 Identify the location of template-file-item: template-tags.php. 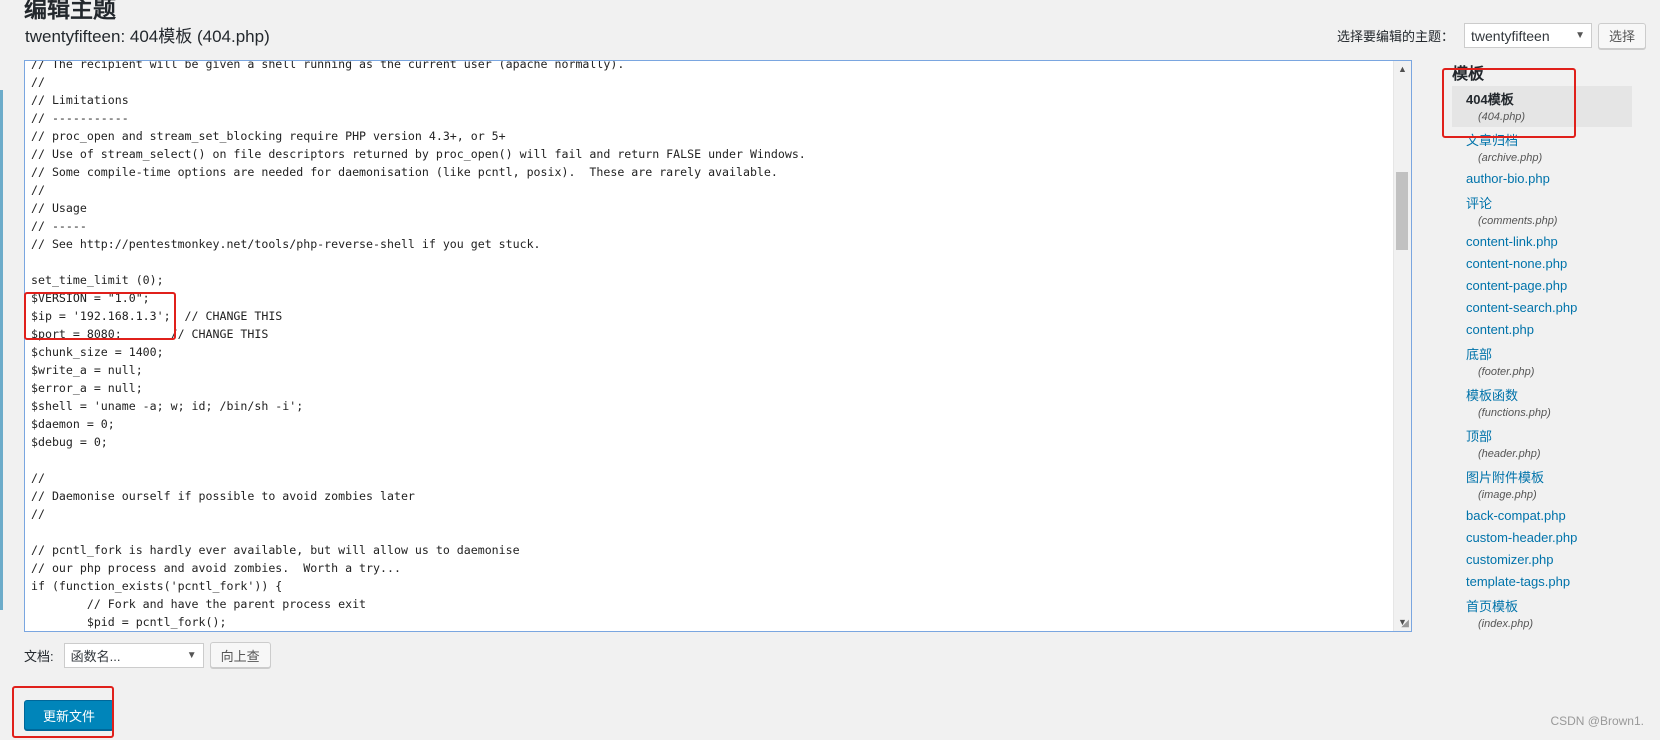
(1542, 582).